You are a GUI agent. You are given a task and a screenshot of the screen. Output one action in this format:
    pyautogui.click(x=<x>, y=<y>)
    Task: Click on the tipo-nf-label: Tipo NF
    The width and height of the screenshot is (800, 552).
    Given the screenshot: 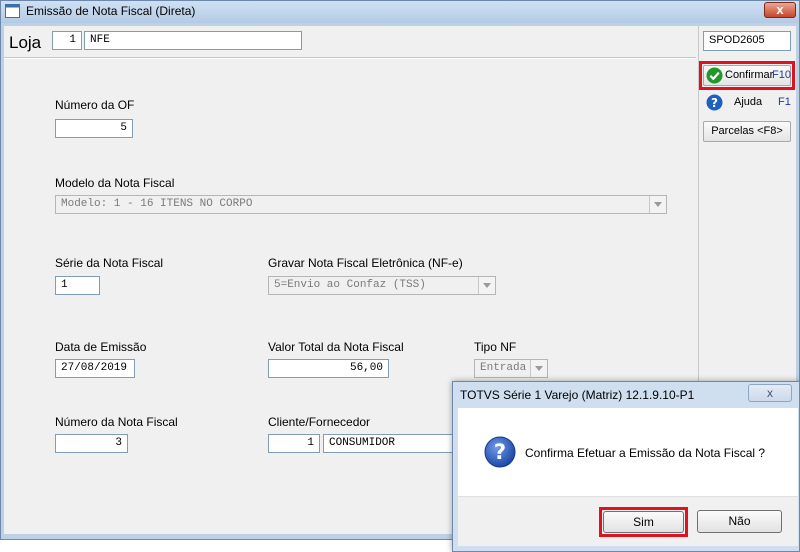 What is the action you would take?
    pyautogui.click(x=495, y=347)
    